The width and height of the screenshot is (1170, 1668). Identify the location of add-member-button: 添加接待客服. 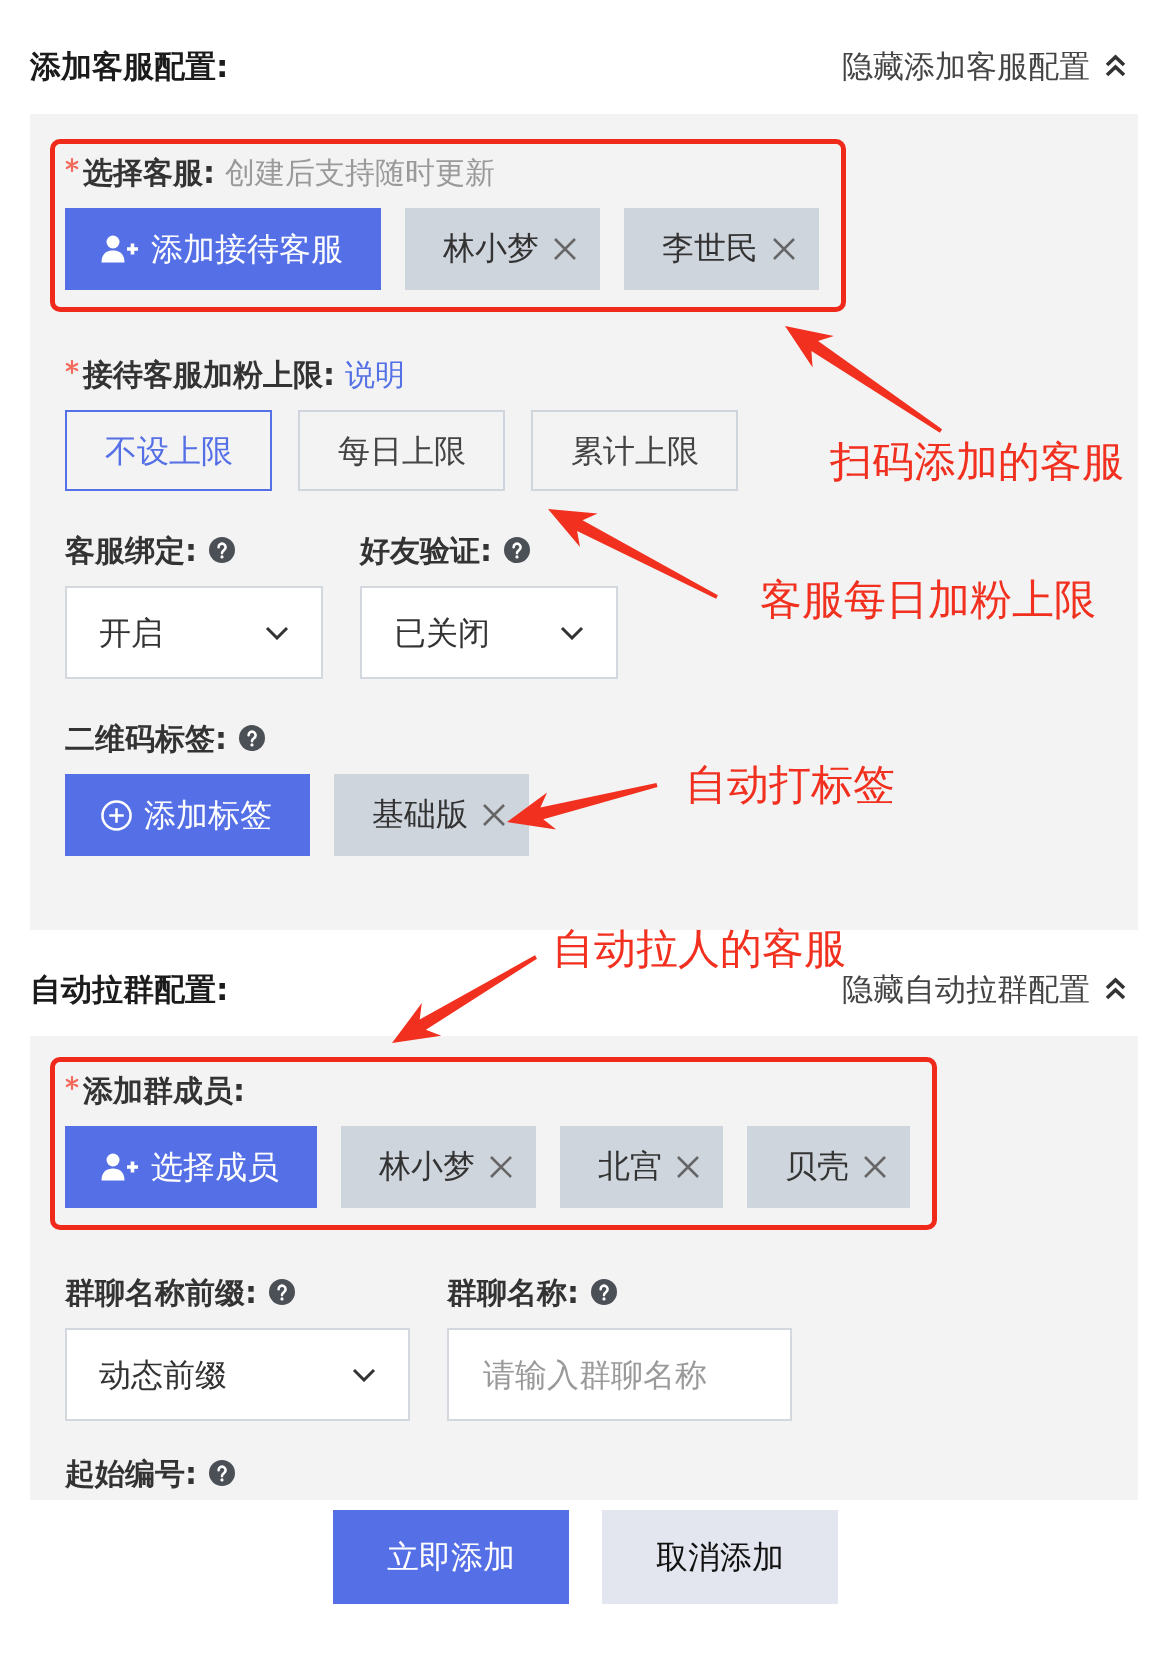
(223, 249).